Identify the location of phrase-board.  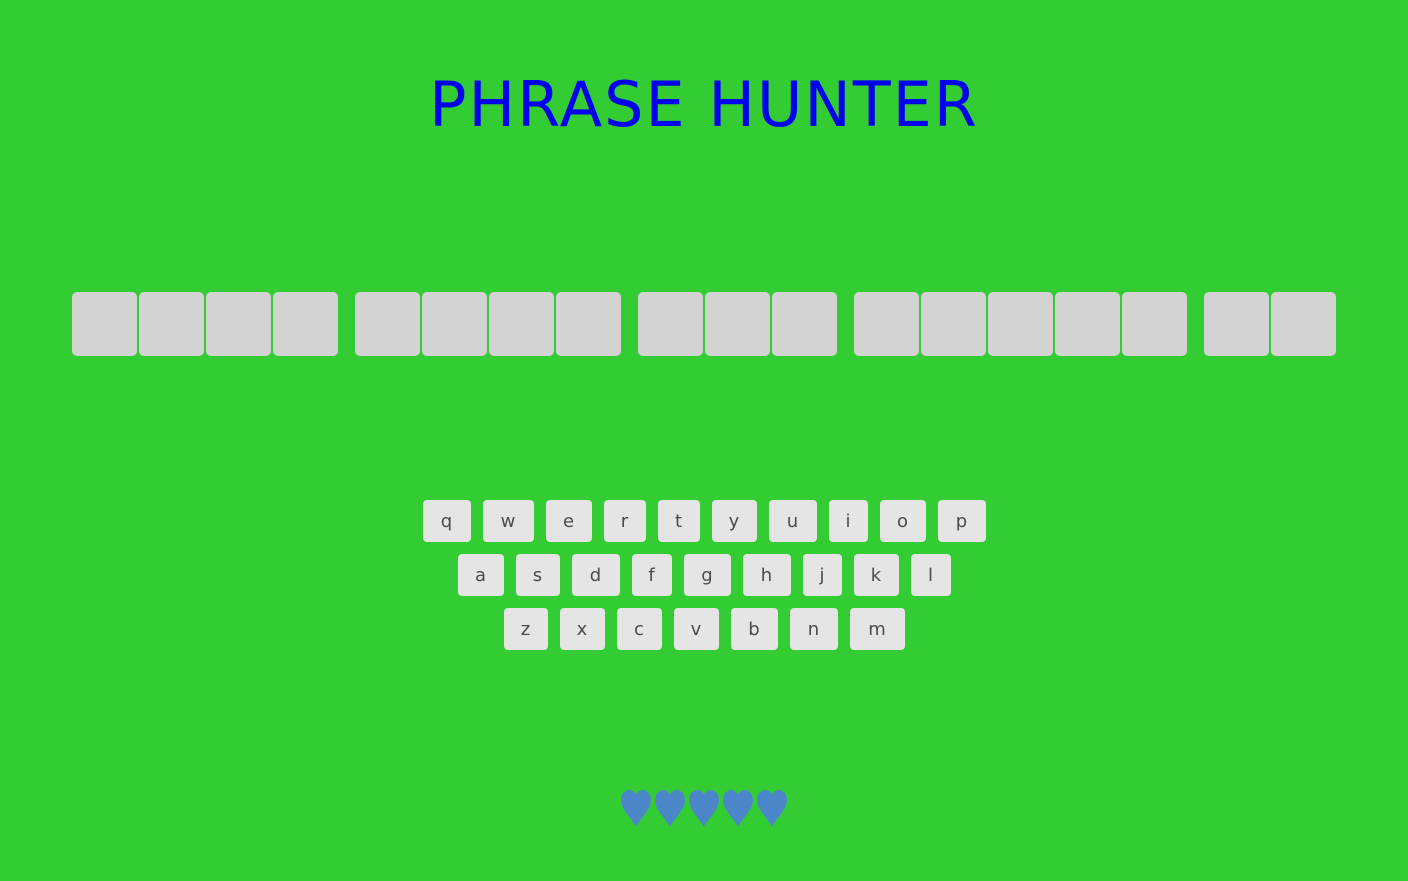
(704, 324).